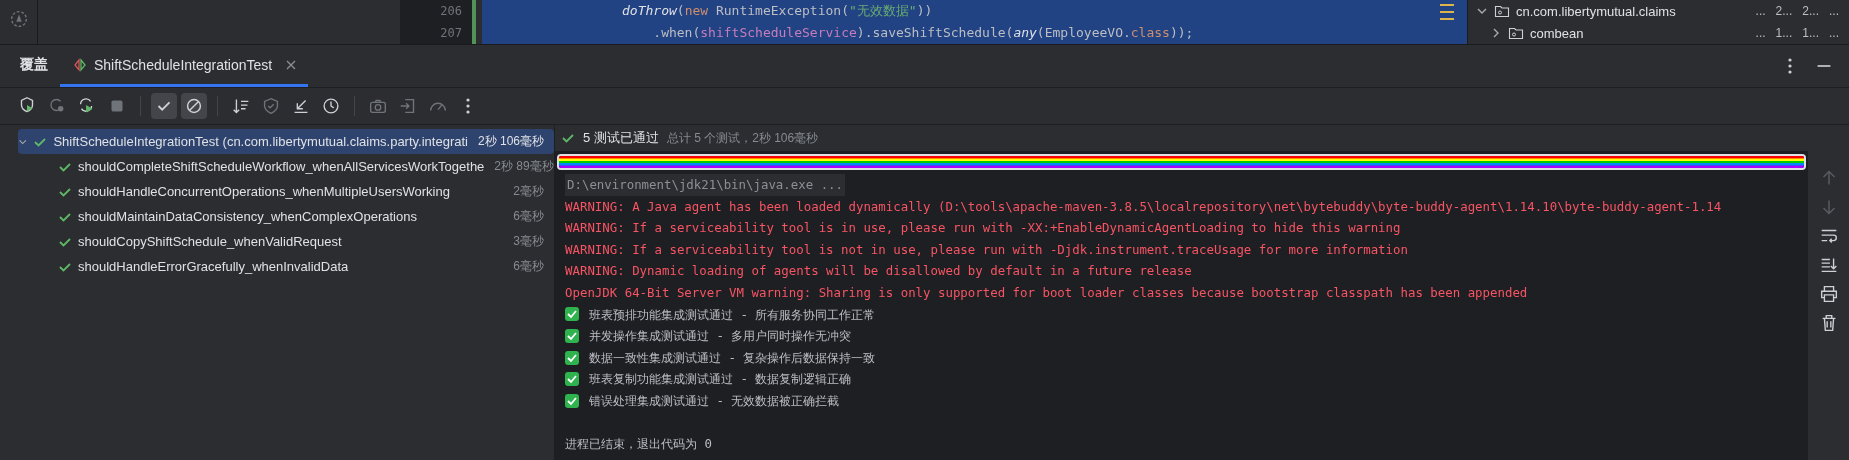 Image resolution: width=1849 pixels, height=460 pixels. Describe the element at coordinates (923, 33) in the screenshot. I see `code-line: .when(shiftScheduleService).saveShiftSchedule(any(EmployeeVO.class));` at that location.